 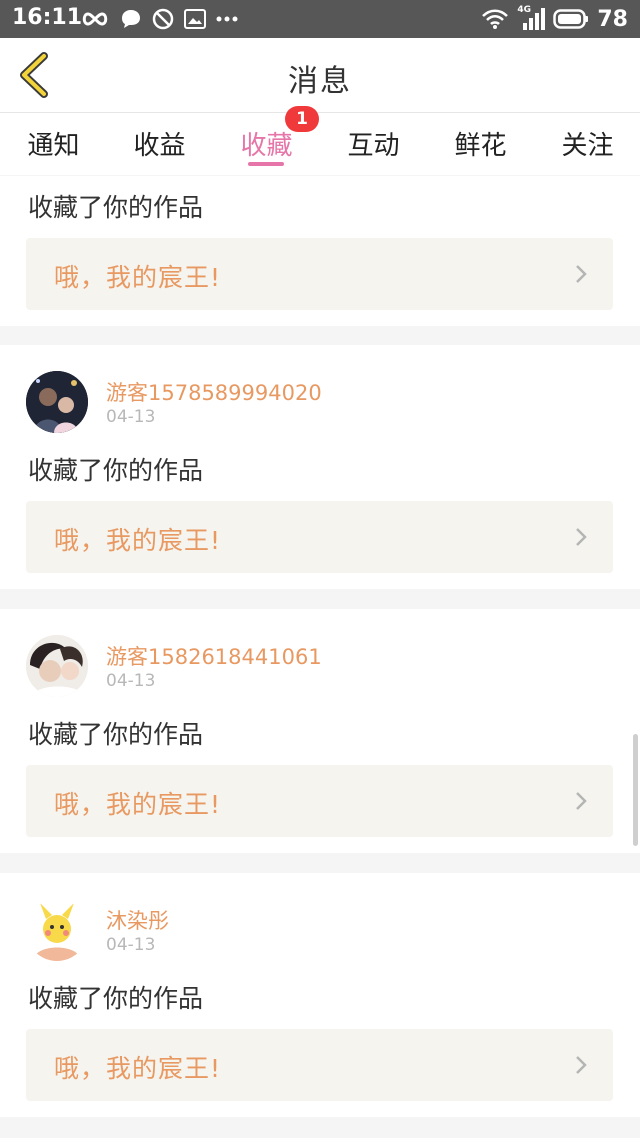 What do you see at coordinates (47, 17) in the screenshot?
I see `status-time: 16:11` at bounding box center [47, 17].